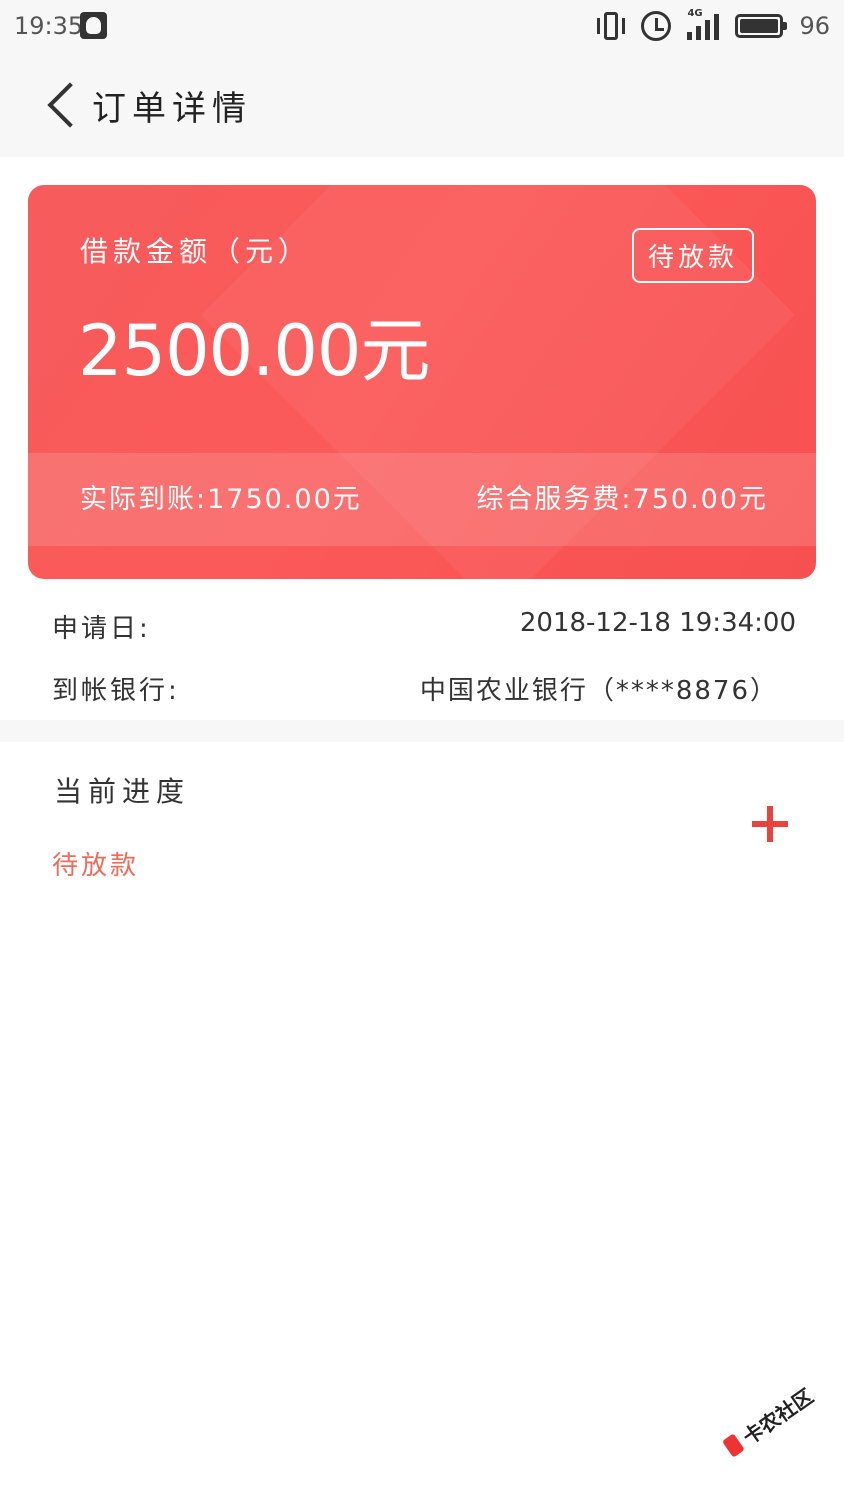 This screenshot has width=844, height=1500. Describe the element at coordinates (64, 105) in the screenshot. I see `back-icon` at that location.